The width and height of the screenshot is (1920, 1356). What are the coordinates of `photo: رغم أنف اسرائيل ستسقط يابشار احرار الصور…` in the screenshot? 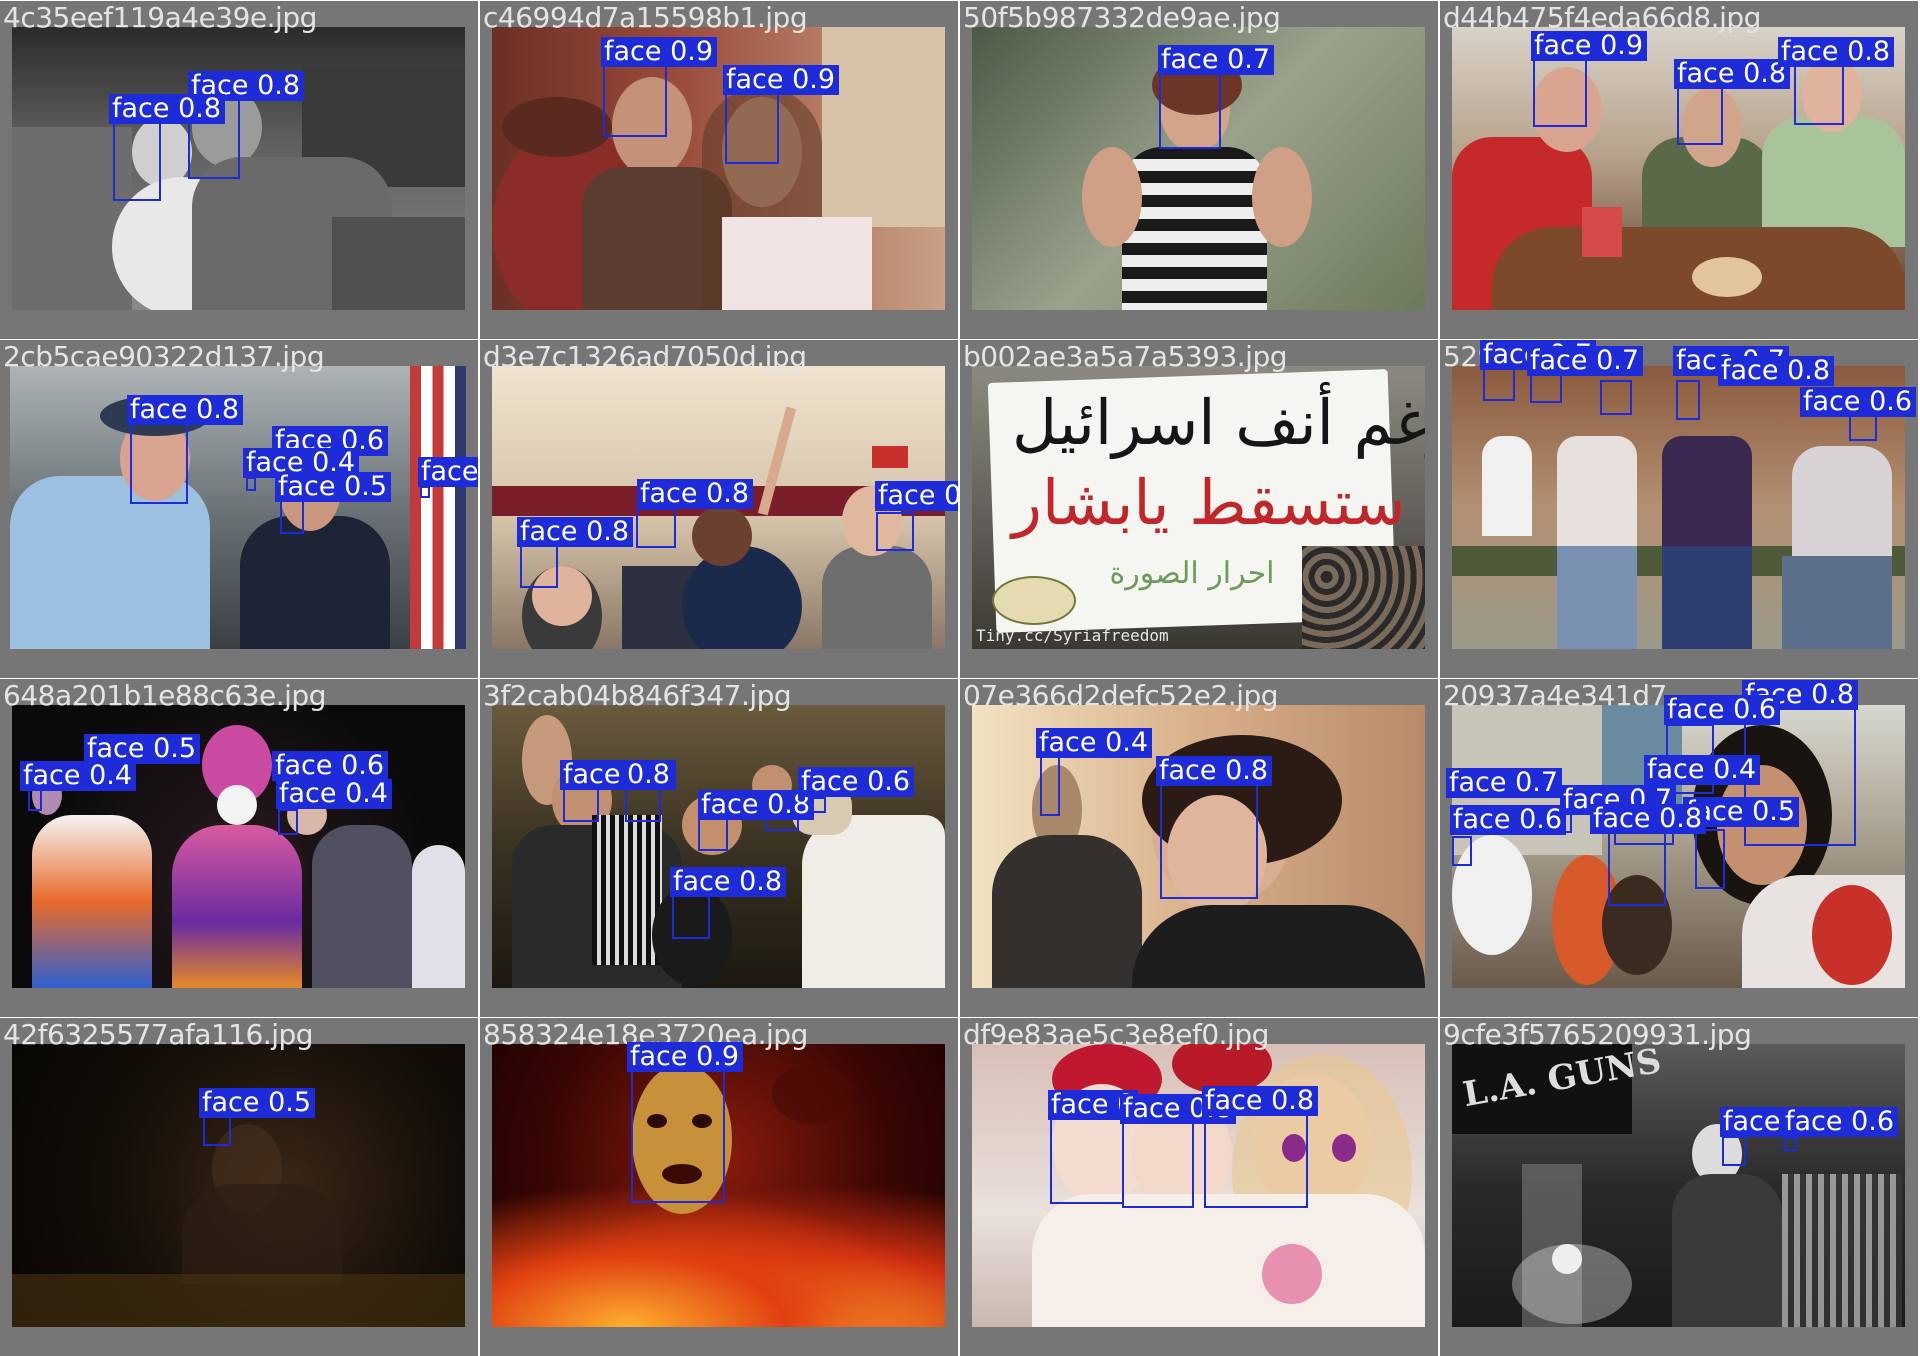 It's located at (1198, 507).